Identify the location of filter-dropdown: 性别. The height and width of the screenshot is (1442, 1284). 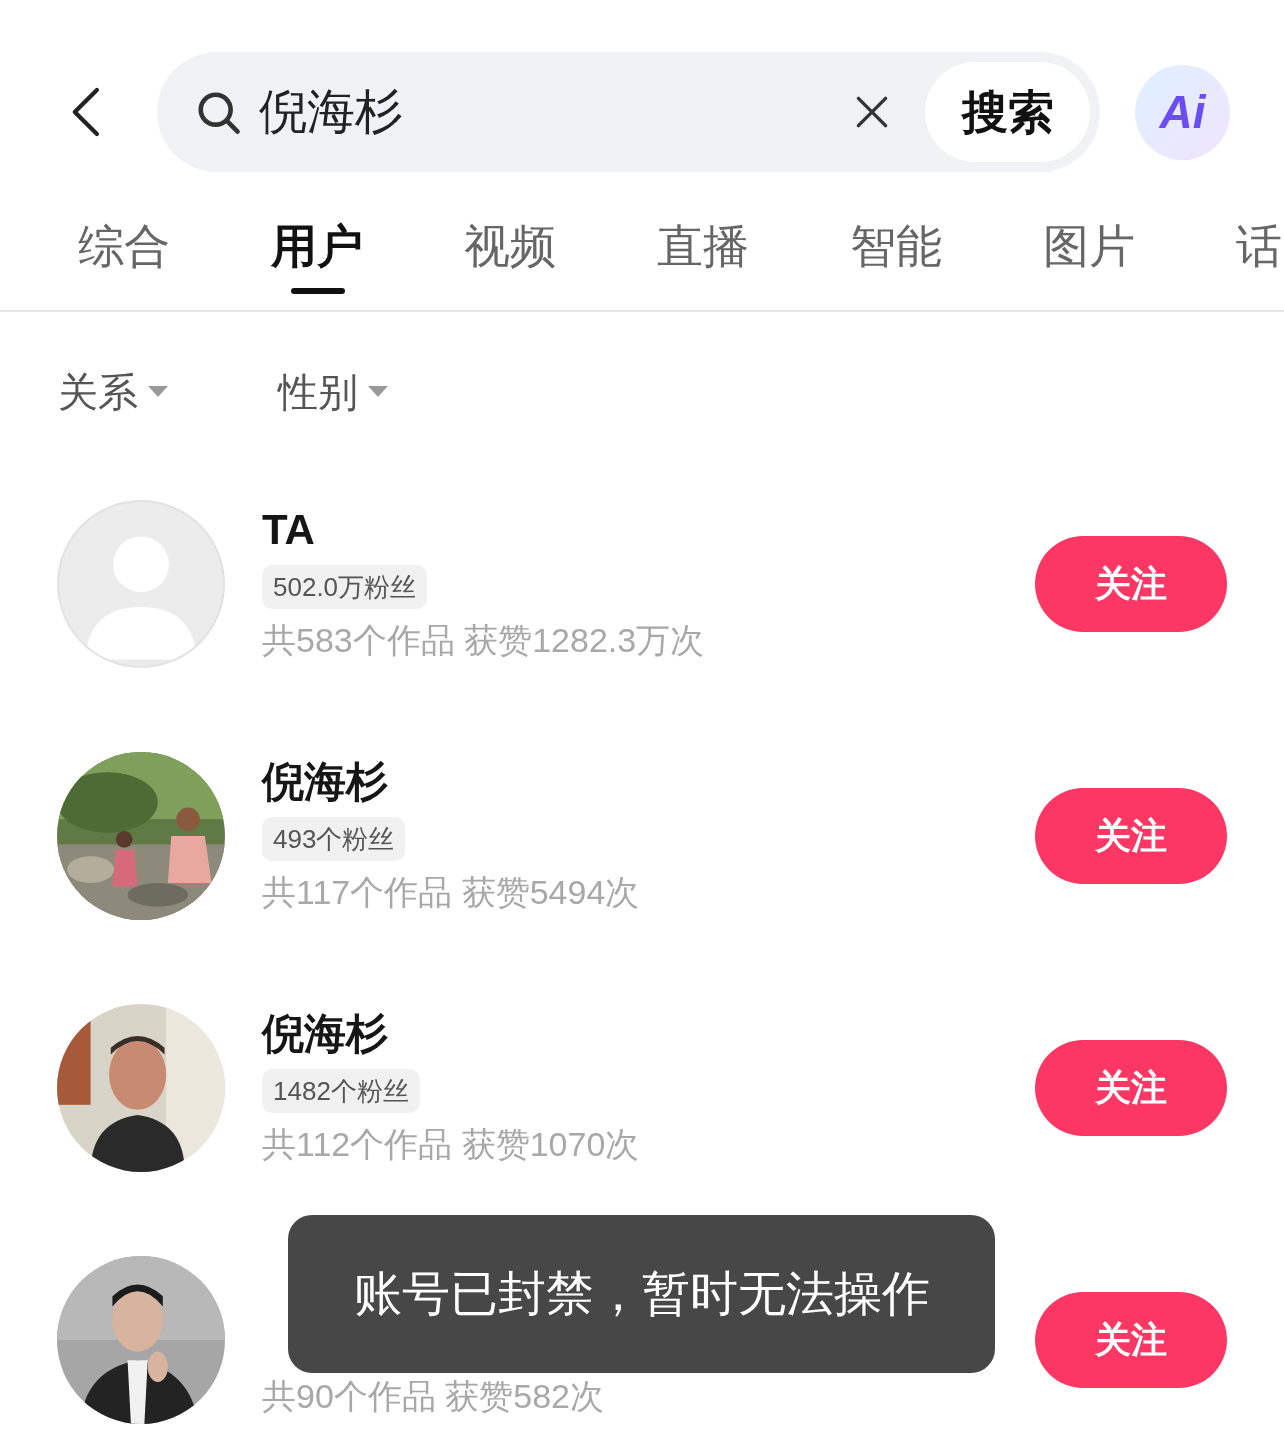
(333, 392).